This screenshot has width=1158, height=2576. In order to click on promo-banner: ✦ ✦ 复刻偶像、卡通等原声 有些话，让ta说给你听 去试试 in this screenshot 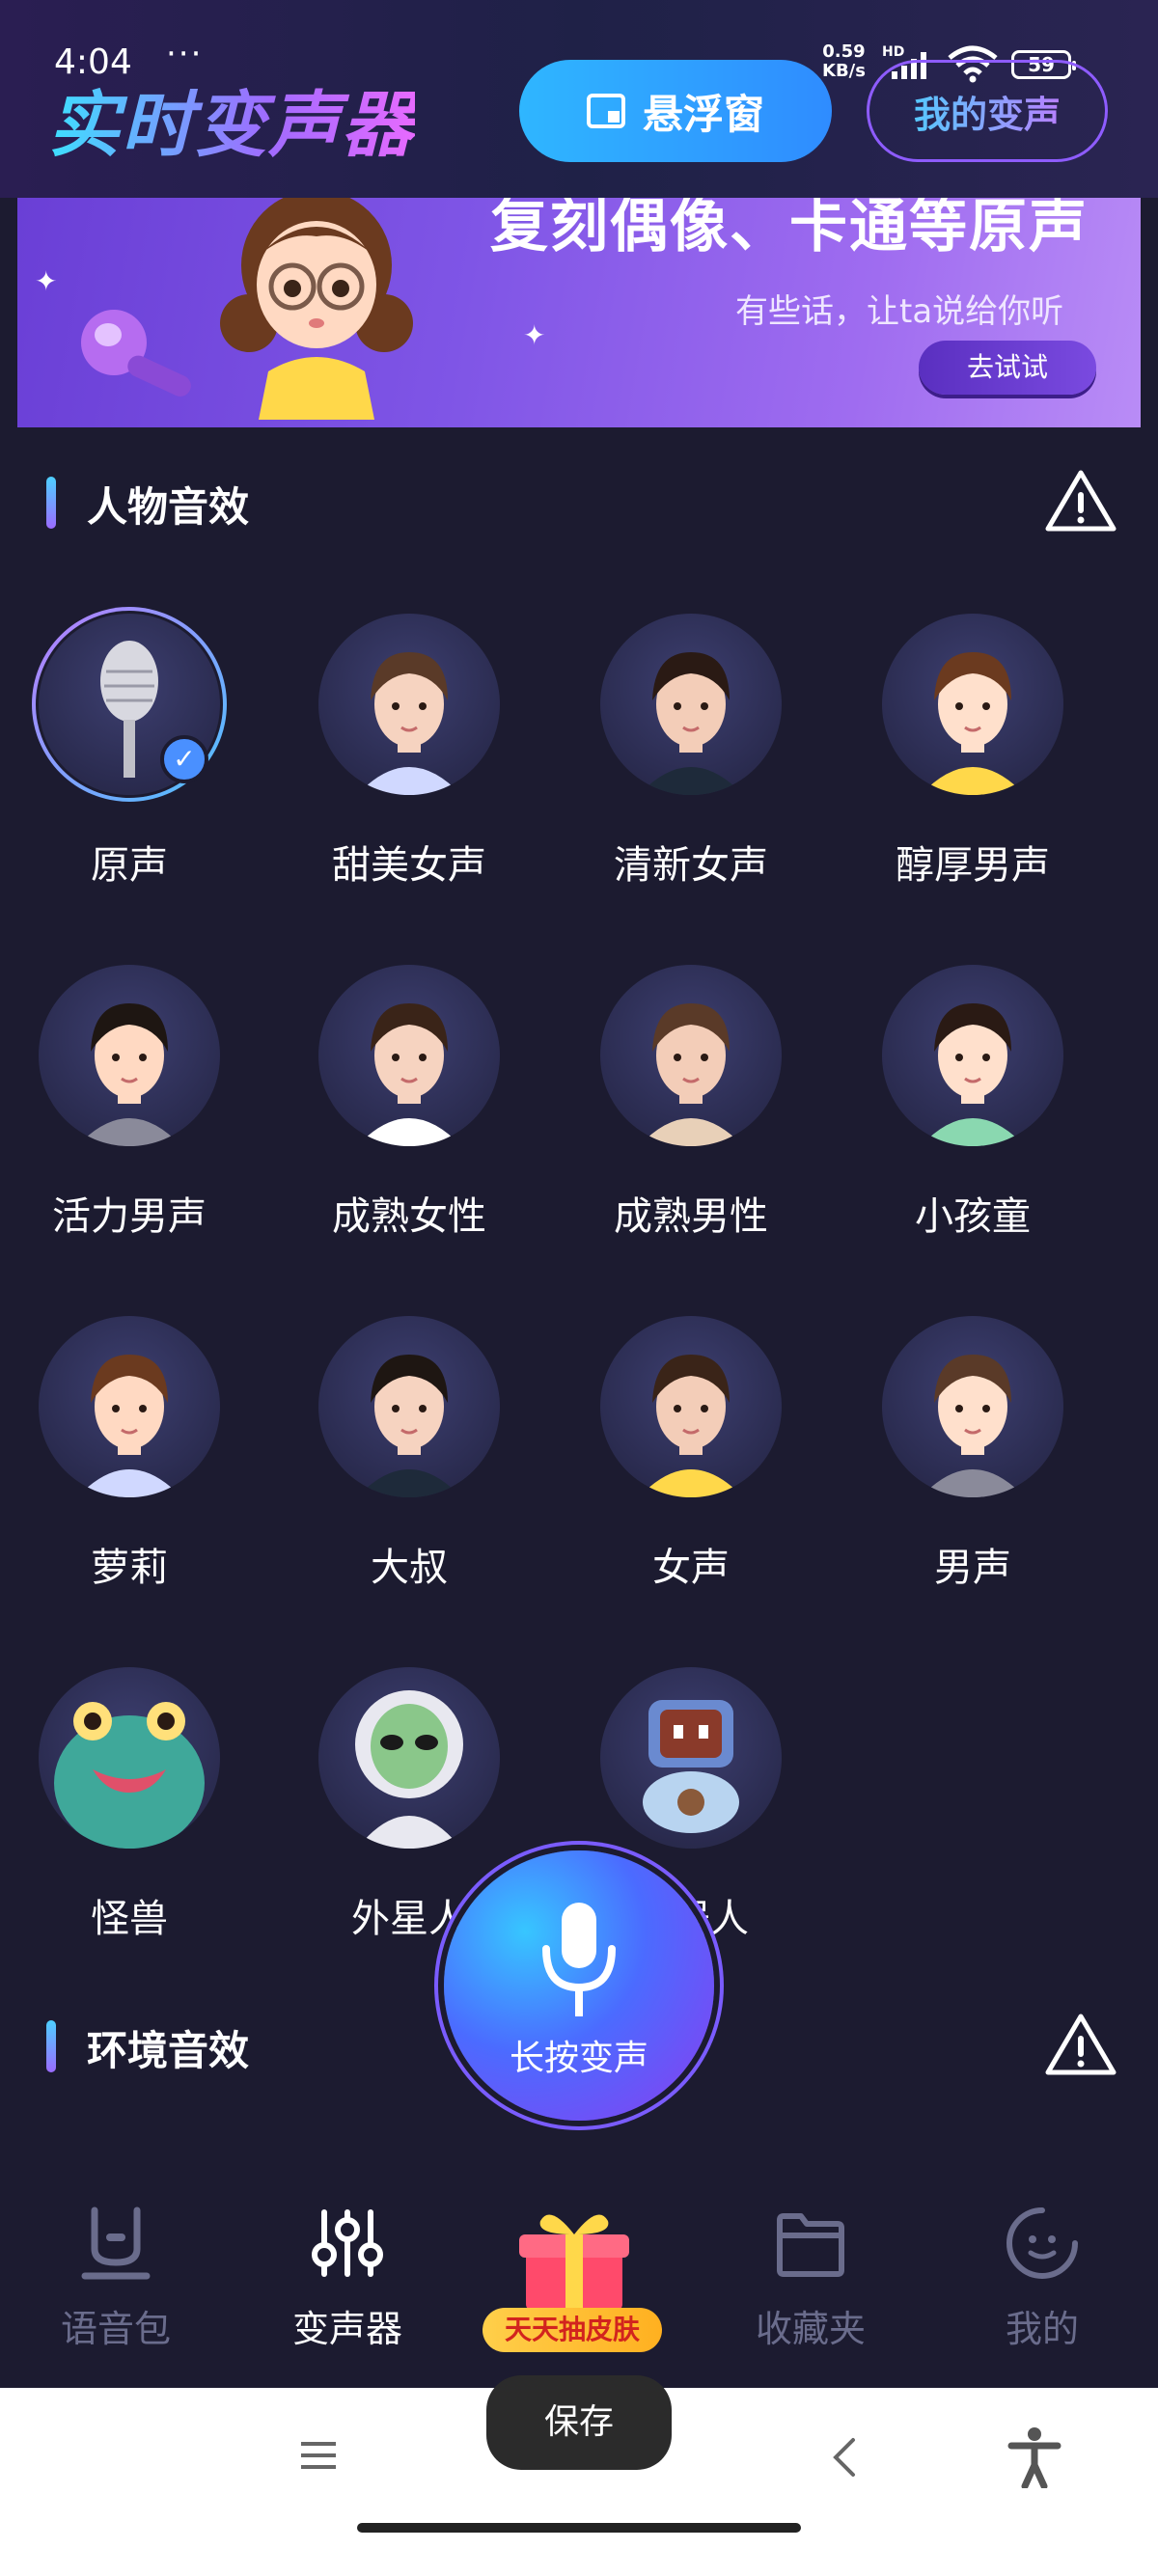, I will do `click(579, 312)`.